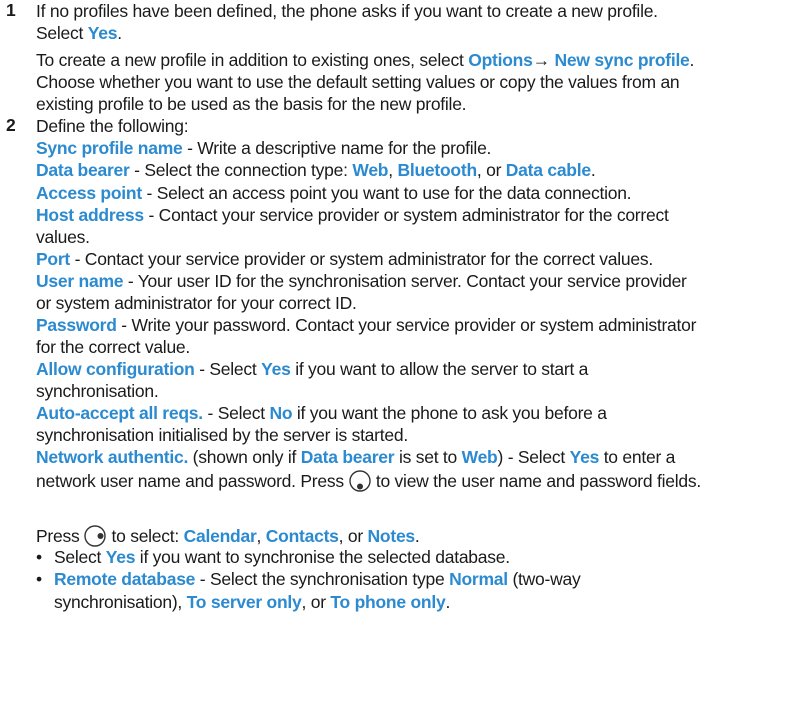  I want to click on password-setting-cont: for the correct value., so click(113, 347).